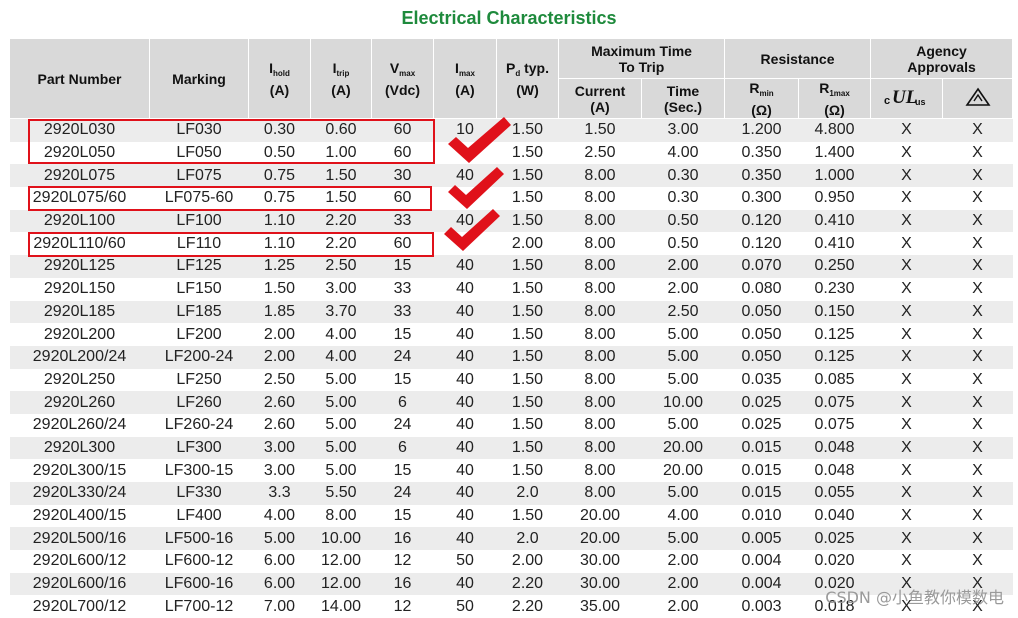  Describe the element at coordinates (904, 97) in the screenshot. I see `svg-text: UL` at that location.